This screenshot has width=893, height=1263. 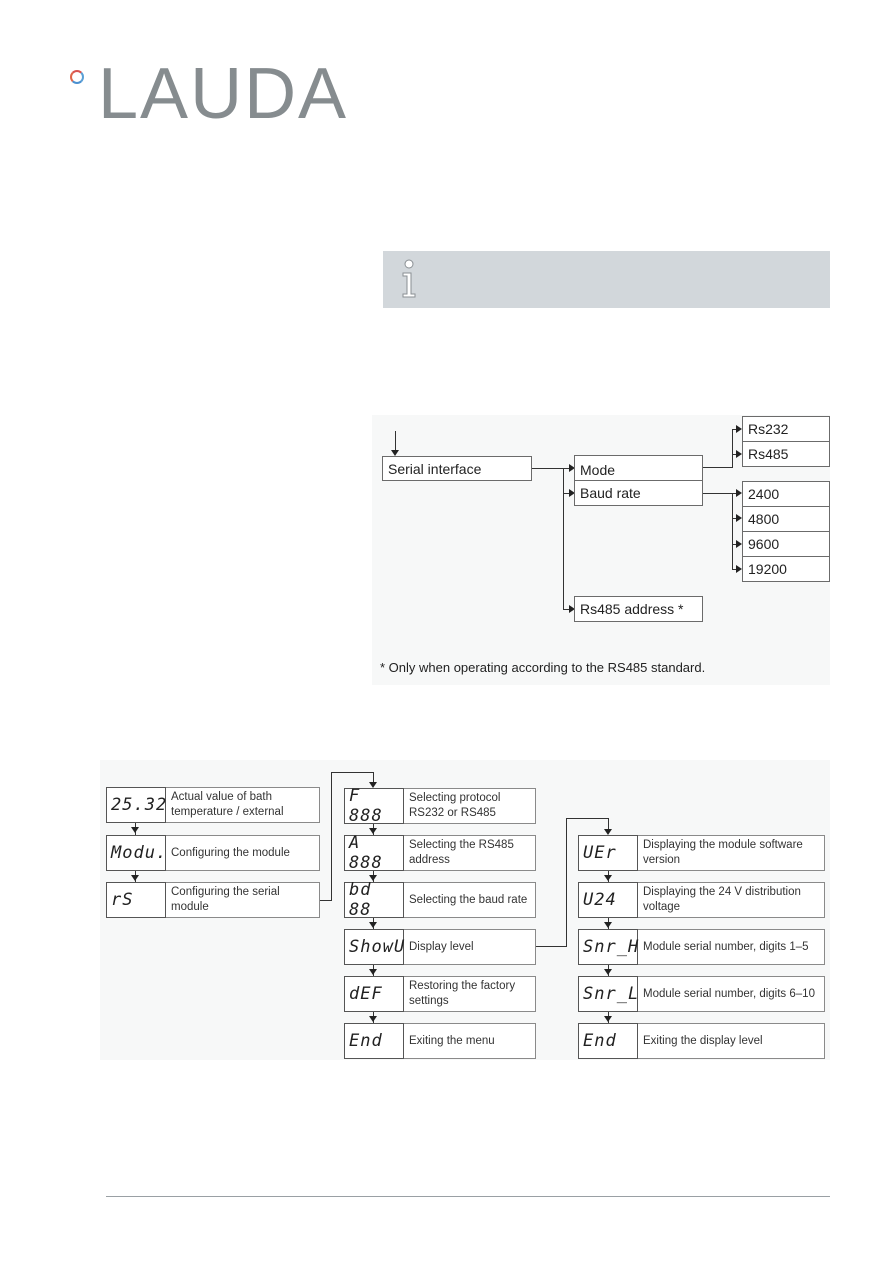 I want to click on menu-row: rS Configuring the serial module, so click(x=213, y=900).